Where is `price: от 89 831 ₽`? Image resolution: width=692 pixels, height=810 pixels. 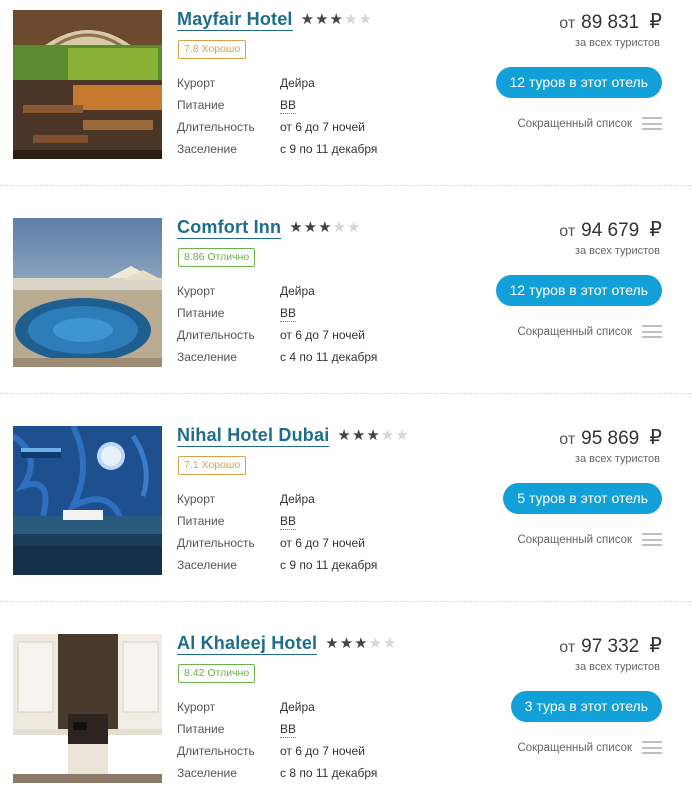
price: от 89 831 ₽ is located at coordinates (610, 23).